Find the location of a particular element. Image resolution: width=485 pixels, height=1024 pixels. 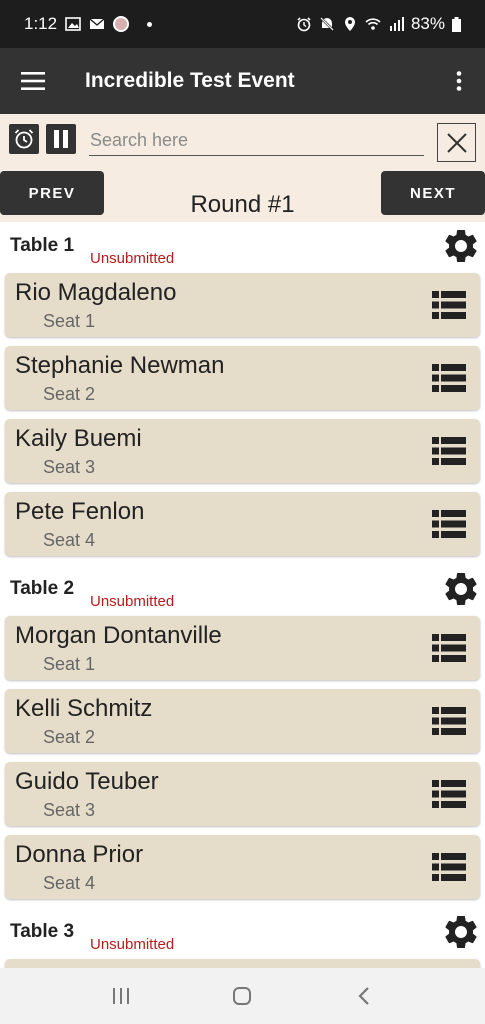

home-button is located at coordinates (242, 996).